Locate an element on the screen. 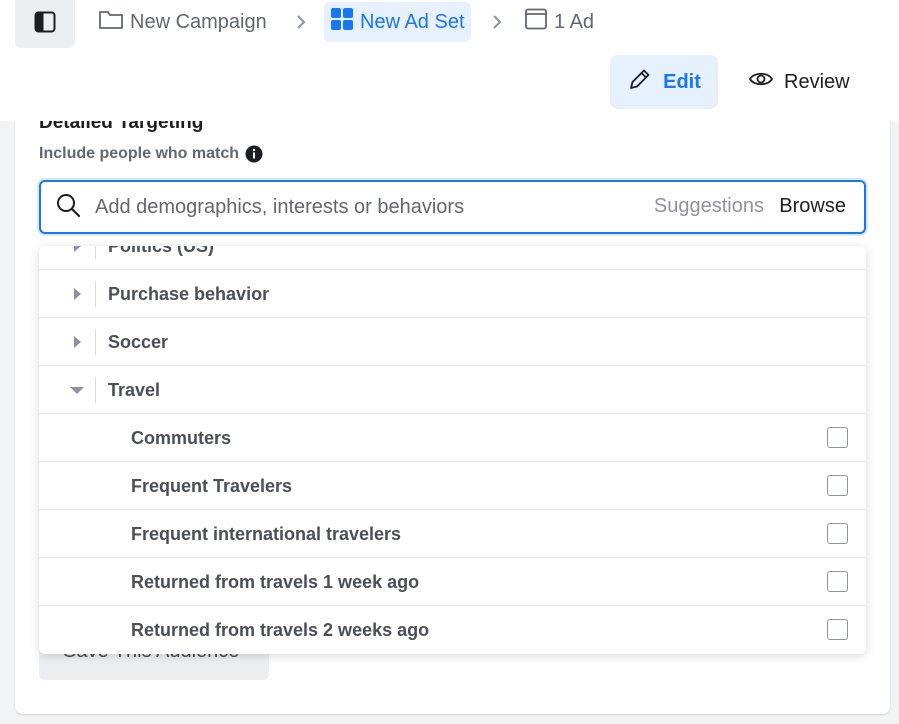 This screenshot has height=724, width=899. breadcrumb-campaign-label: New Campaign is located at coordinates (198, 21).